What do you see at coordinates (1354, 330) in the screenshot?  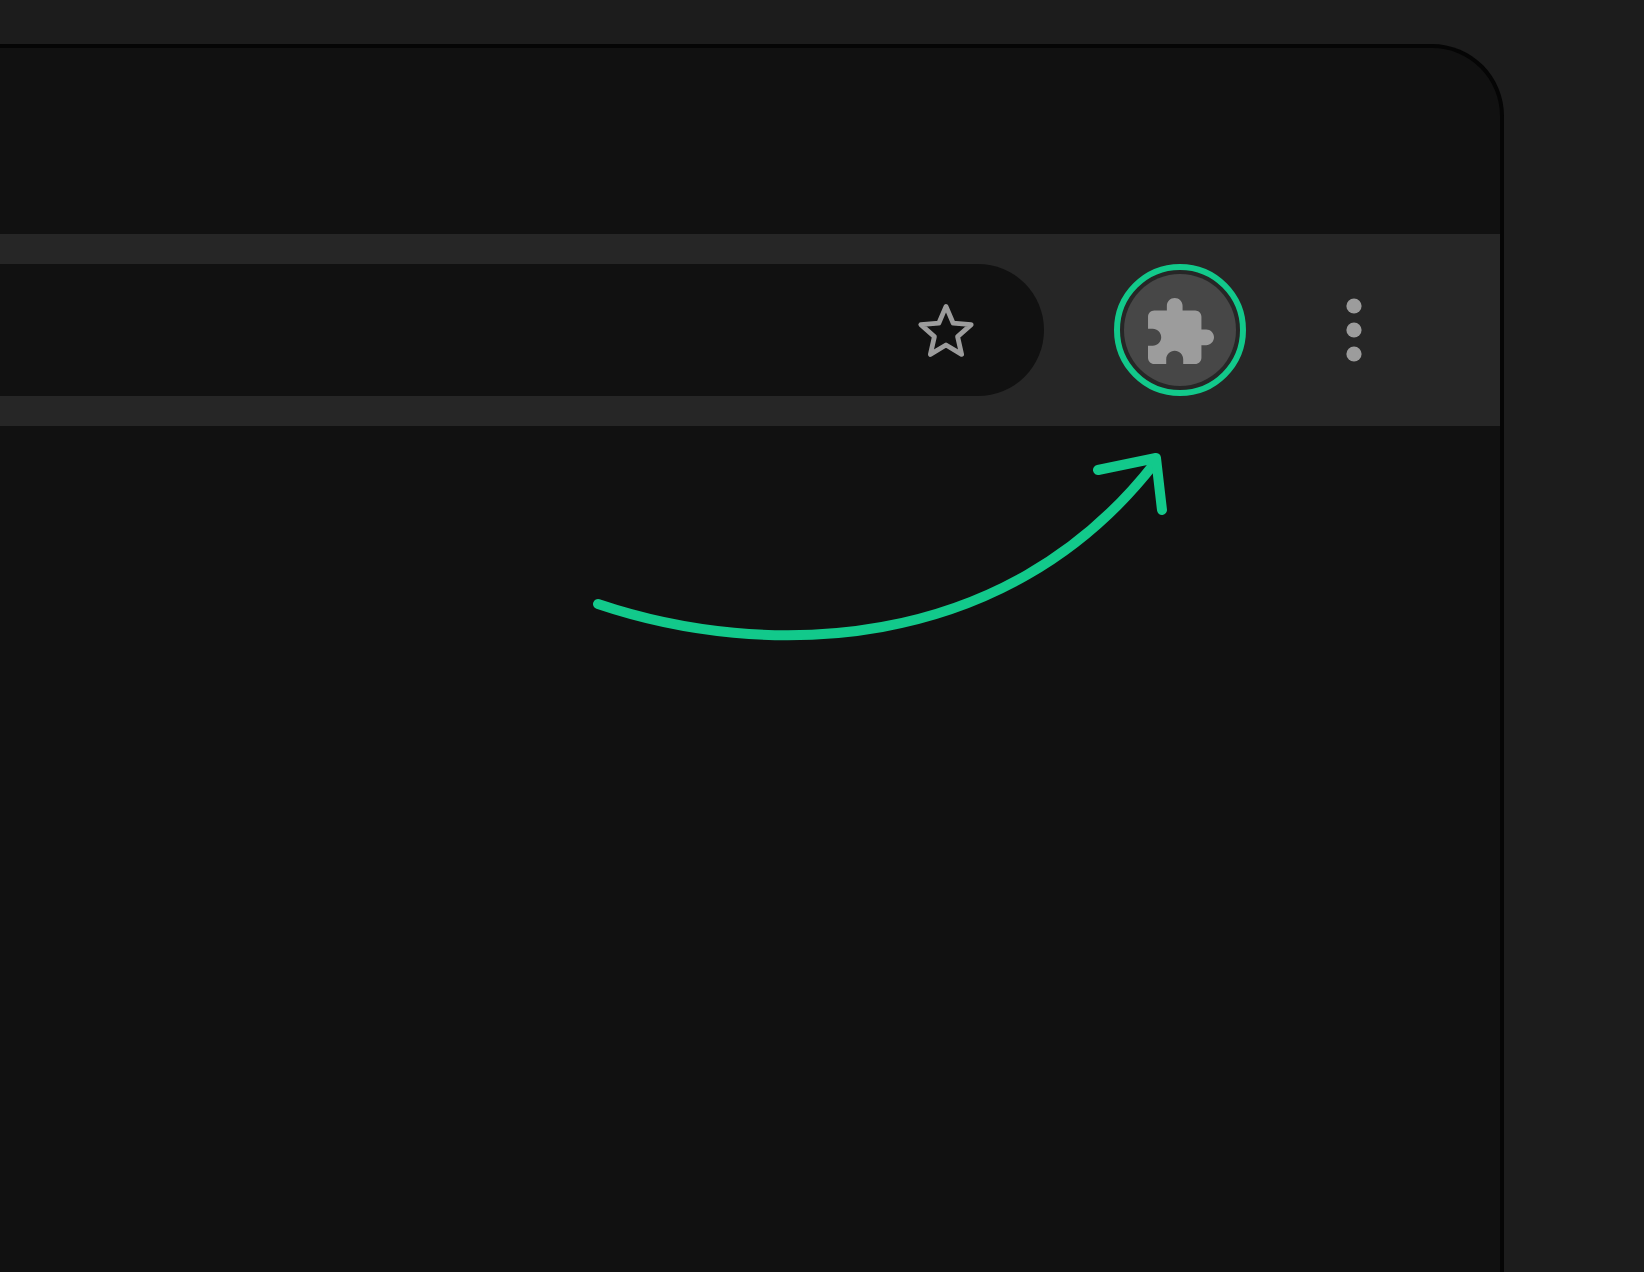 I see `more-menu-icon` at bounding box center [1354, 330].